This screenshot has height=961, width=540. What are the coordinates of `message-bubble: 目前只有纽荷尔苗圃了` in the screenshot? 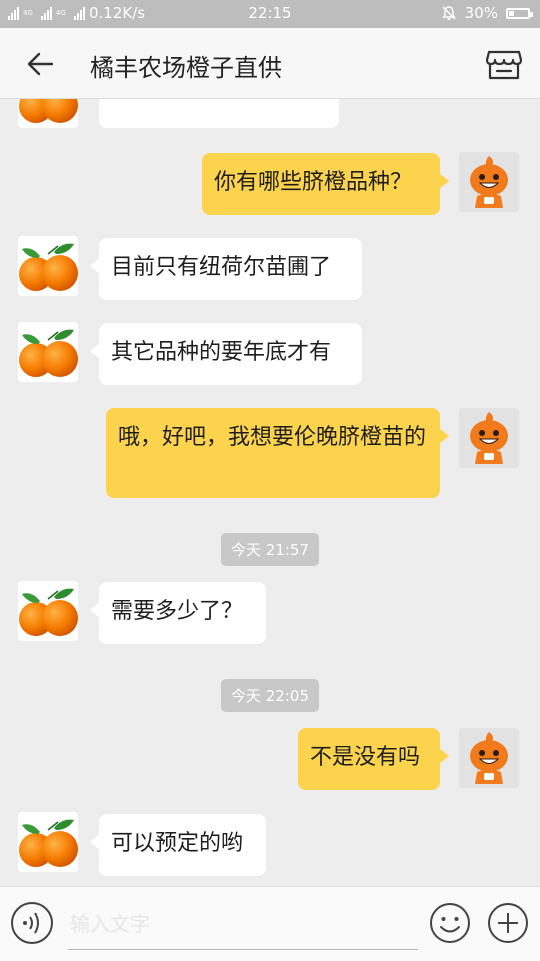 It's located at (226, 269).